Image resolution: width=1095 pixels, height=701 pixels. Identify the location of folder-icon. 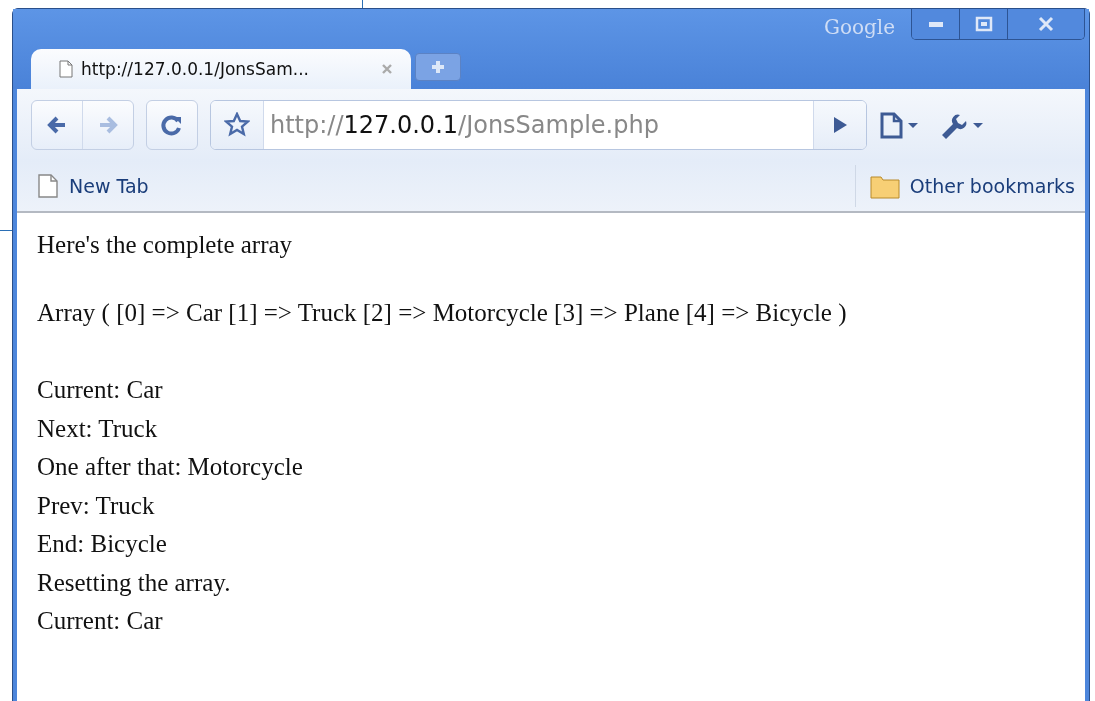
(884, 186).